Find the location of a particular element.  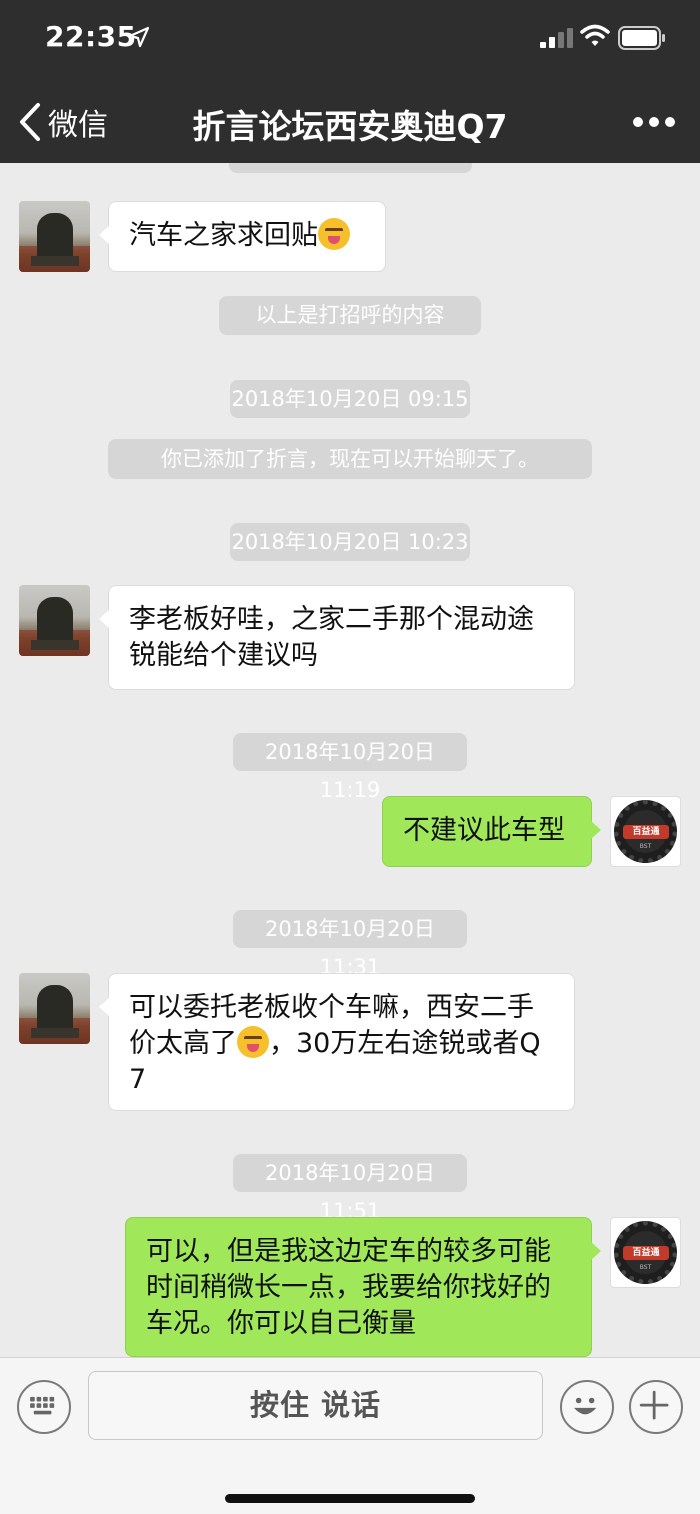

timestamp: 2018年10月20日 09:15 is located at coordinates (350, 399).